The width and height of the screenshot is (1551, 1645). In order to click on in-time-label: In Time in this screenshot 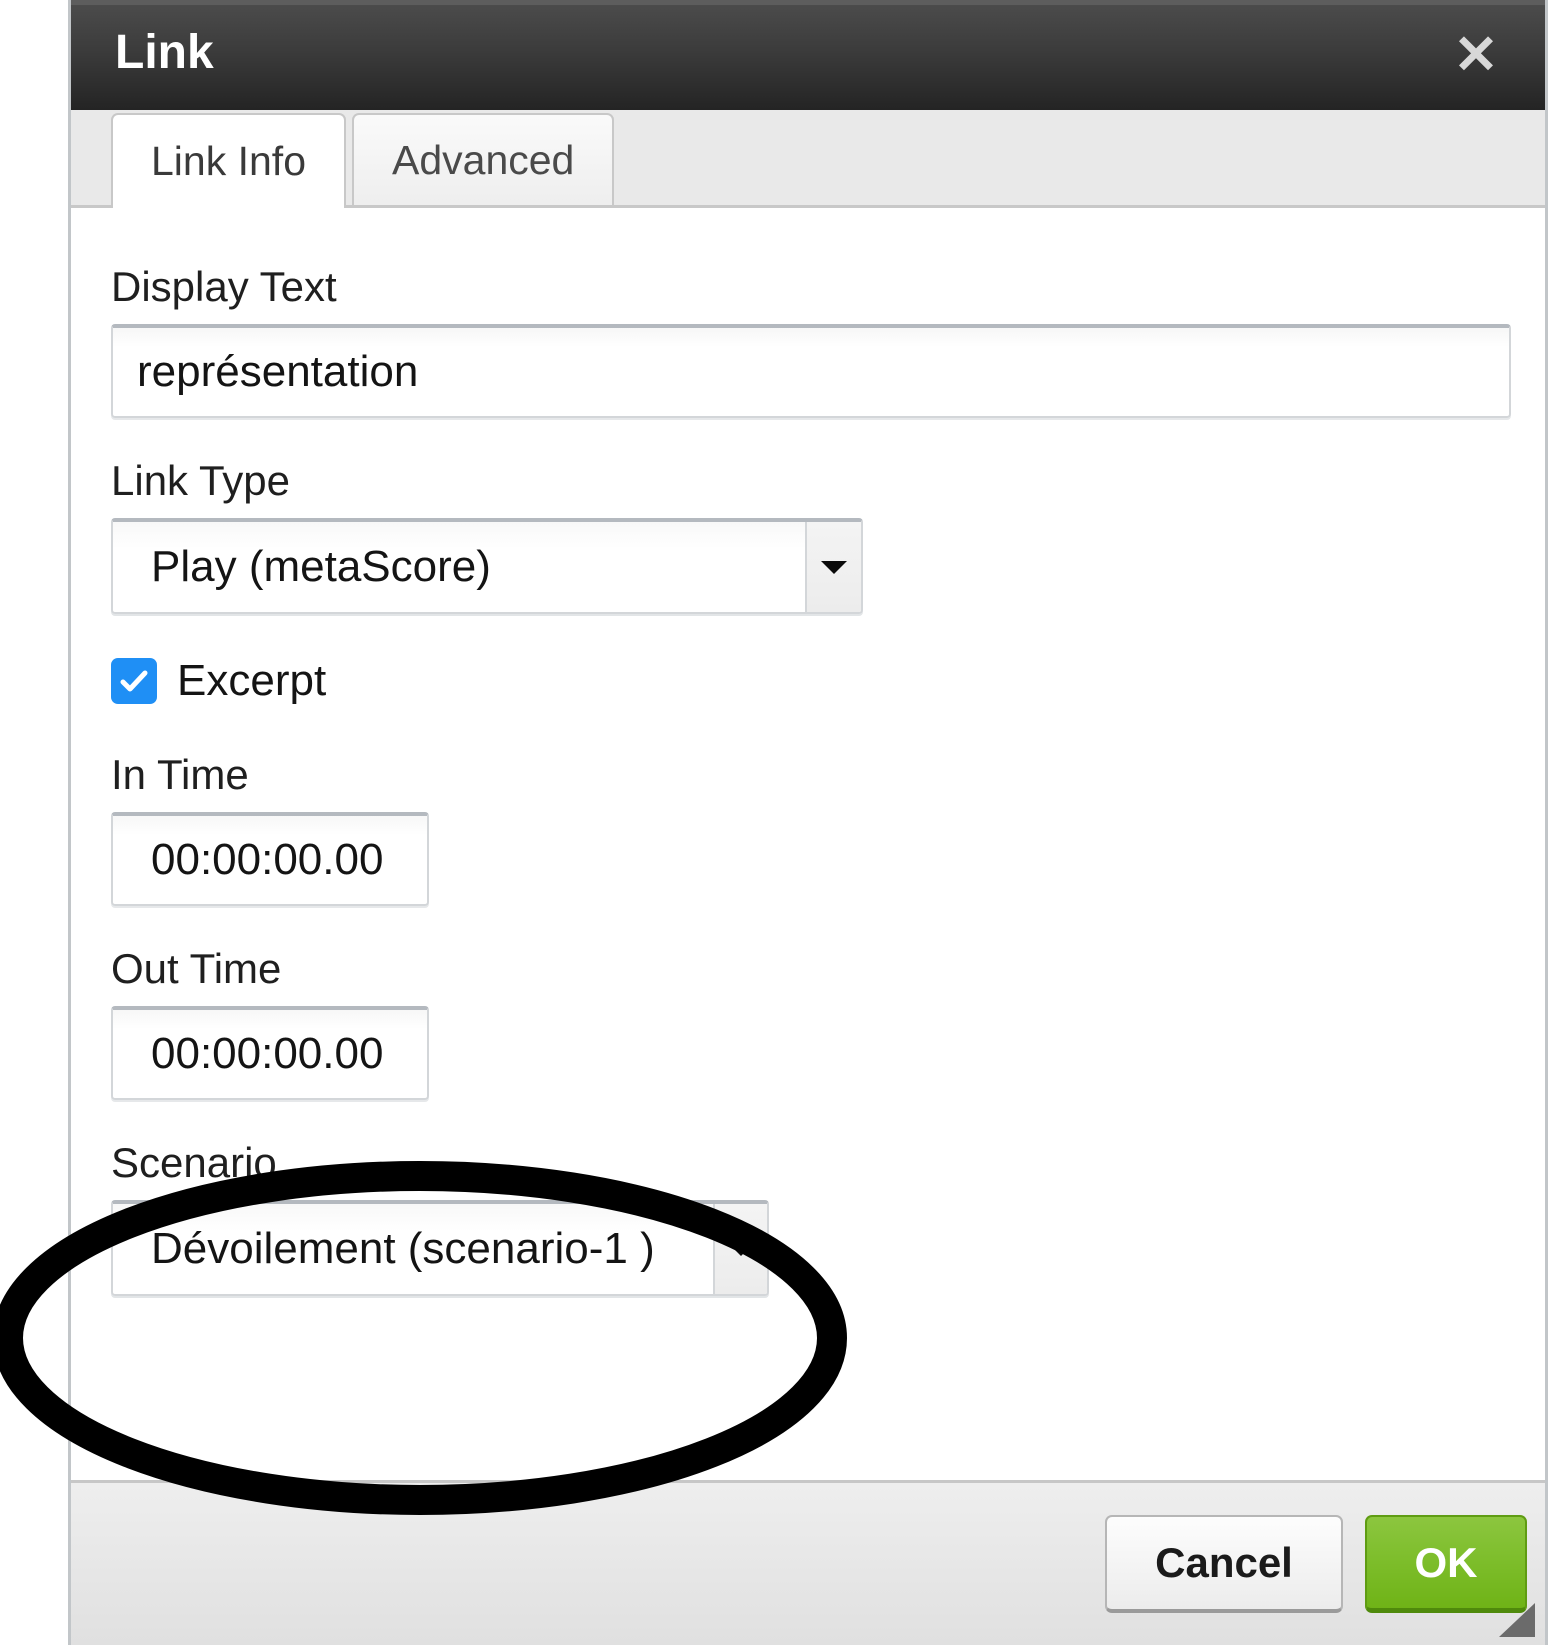, I will do `click(180, 774)`.